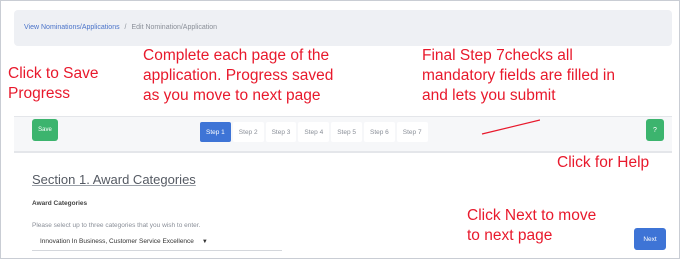  What do you see at coordinates (53, 84) in the screenshot?
I see `annotation-save: Click to Save Progress` at bounding box center [53, 84].